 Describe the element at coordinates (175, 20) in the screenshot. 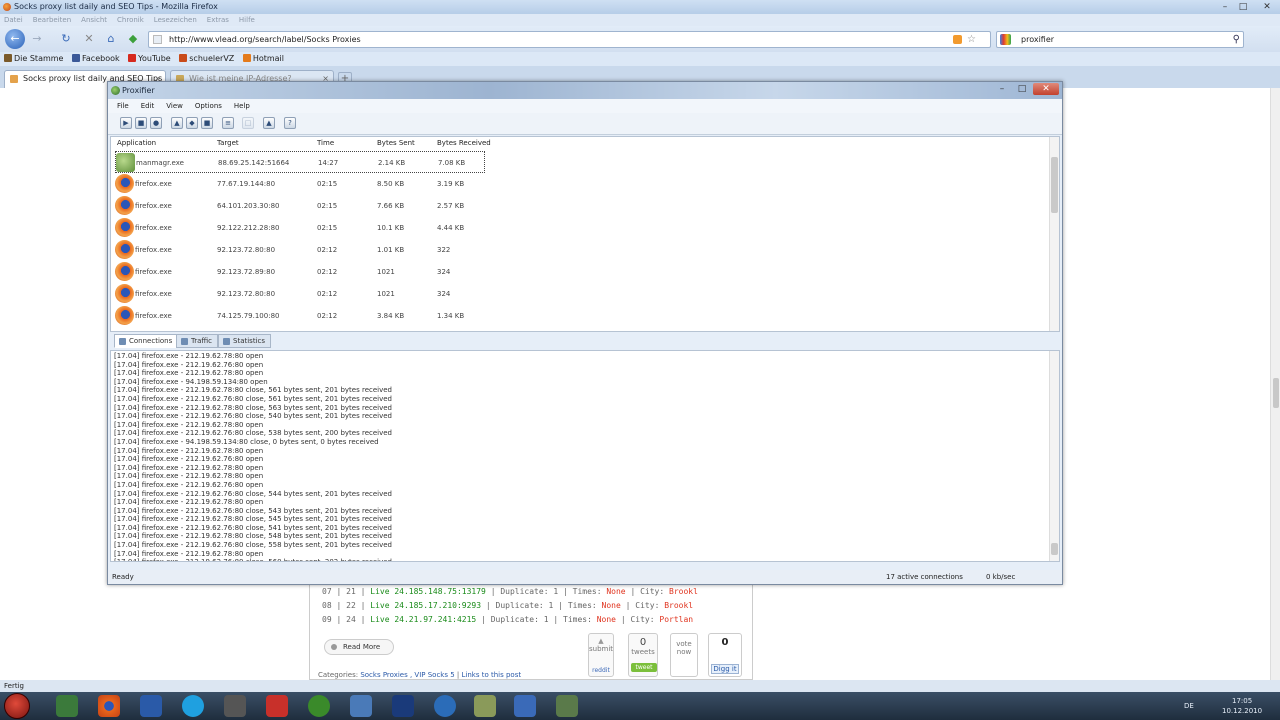

I see `menu-lesezeichen: Lesezeichen` at that location.